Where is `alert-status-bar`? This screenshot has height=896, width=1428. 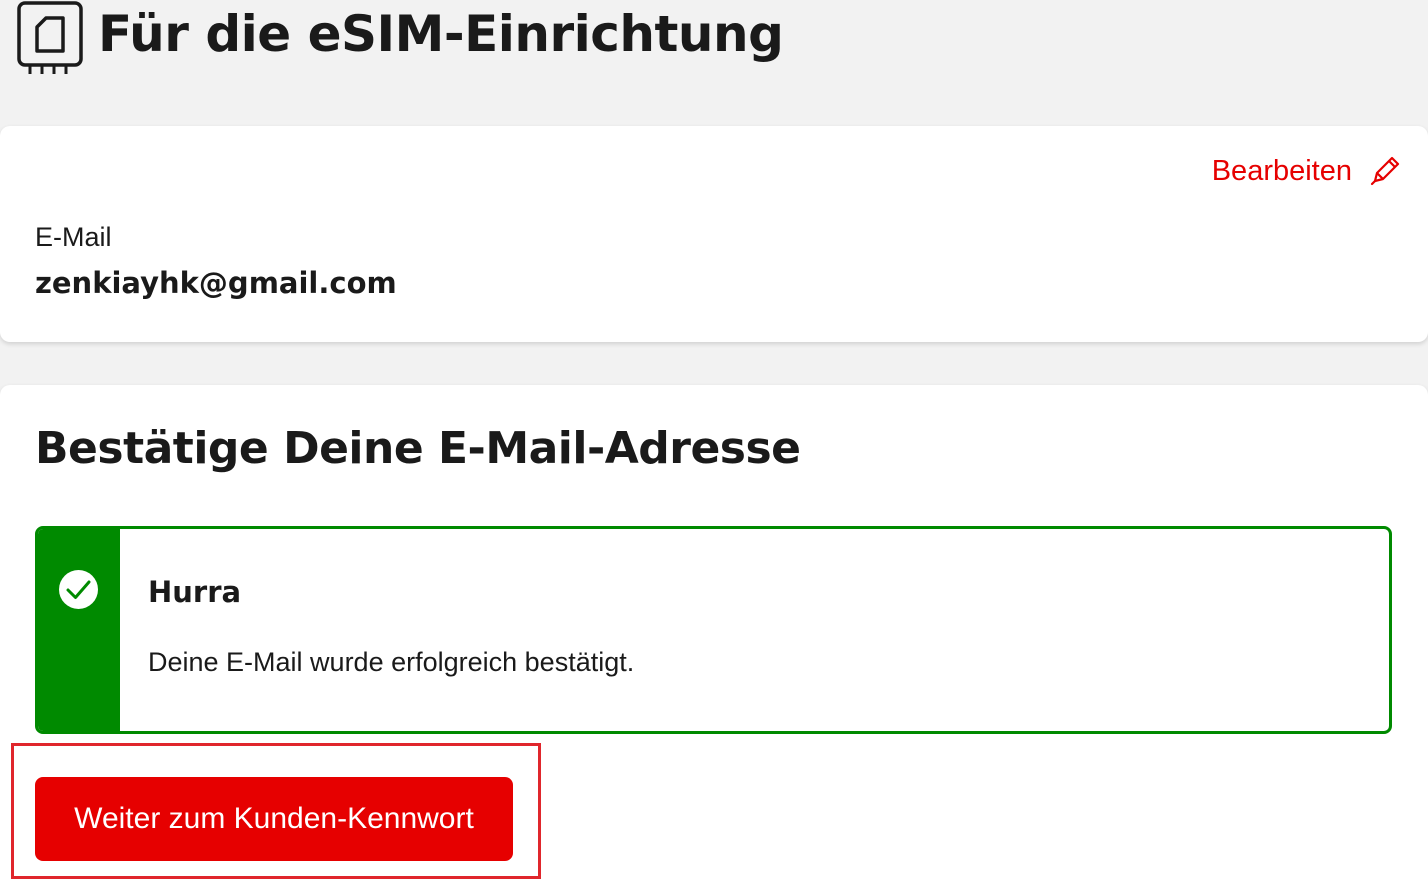 alert-status-bar is located at coordinates (79, 630).